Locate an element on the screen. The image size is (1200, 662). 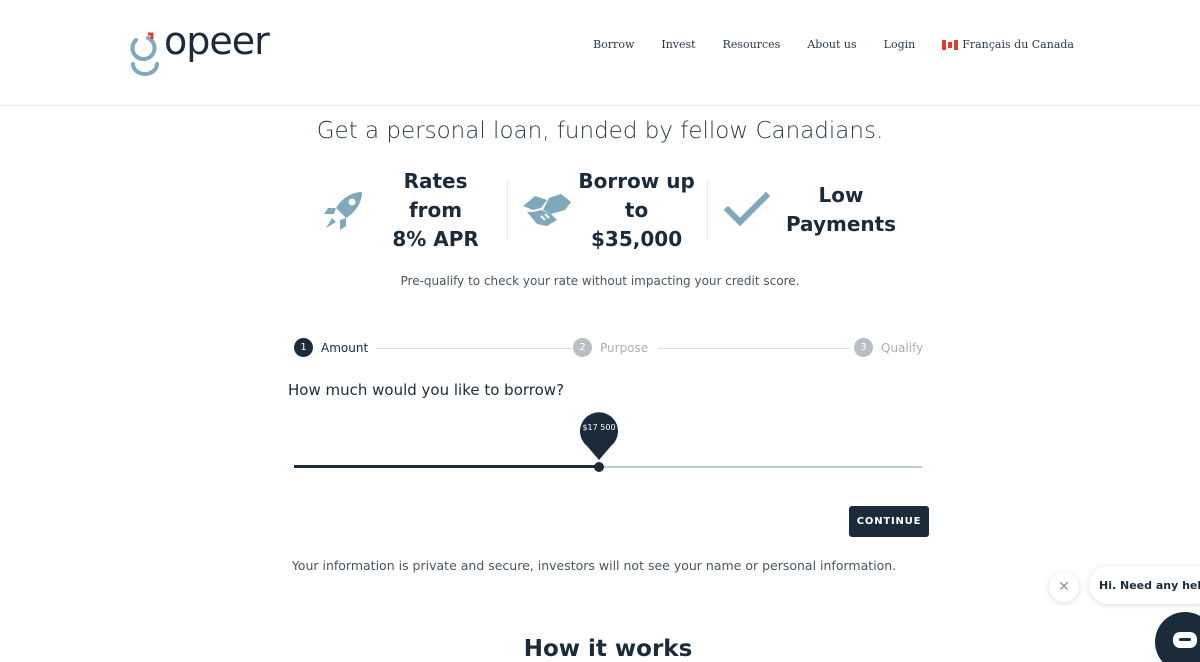
slider-value-bubble is located at coordinates (599, 436).